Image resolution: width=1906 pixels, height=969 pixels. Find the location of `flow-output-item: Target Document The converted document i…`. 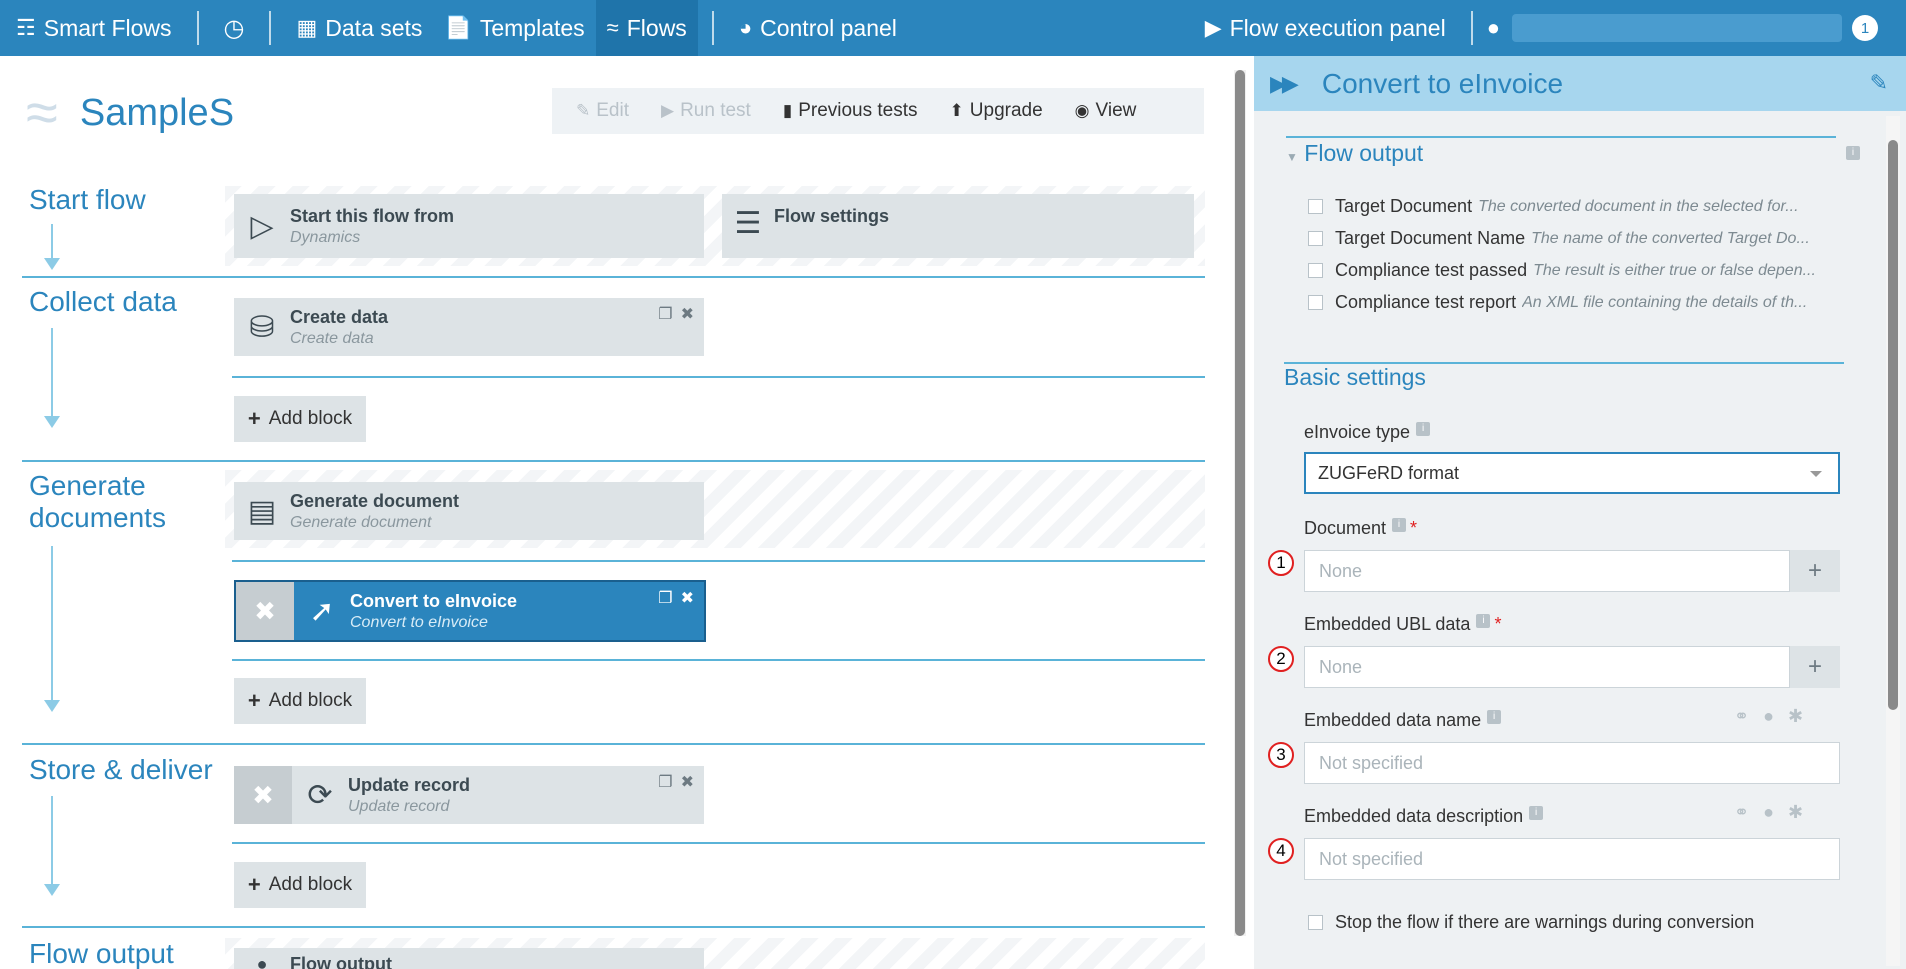

flow-output-item: Target Document The converted document i… is located at coordinates (1573, 206).